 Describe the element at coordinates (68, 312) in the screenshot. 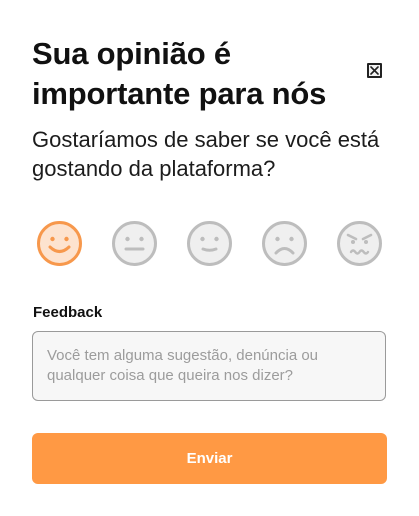

I see `feedback-label: Feedback` at that location.